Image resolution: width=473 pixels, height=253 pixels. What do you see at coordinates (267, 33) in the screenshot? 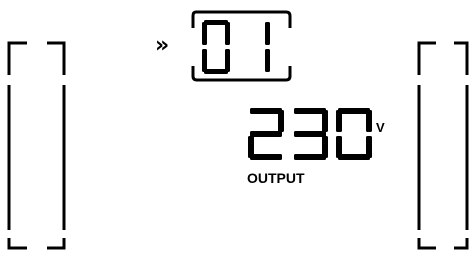
I see `program-digit-1-segment-b` at bounding box center [267, 33].